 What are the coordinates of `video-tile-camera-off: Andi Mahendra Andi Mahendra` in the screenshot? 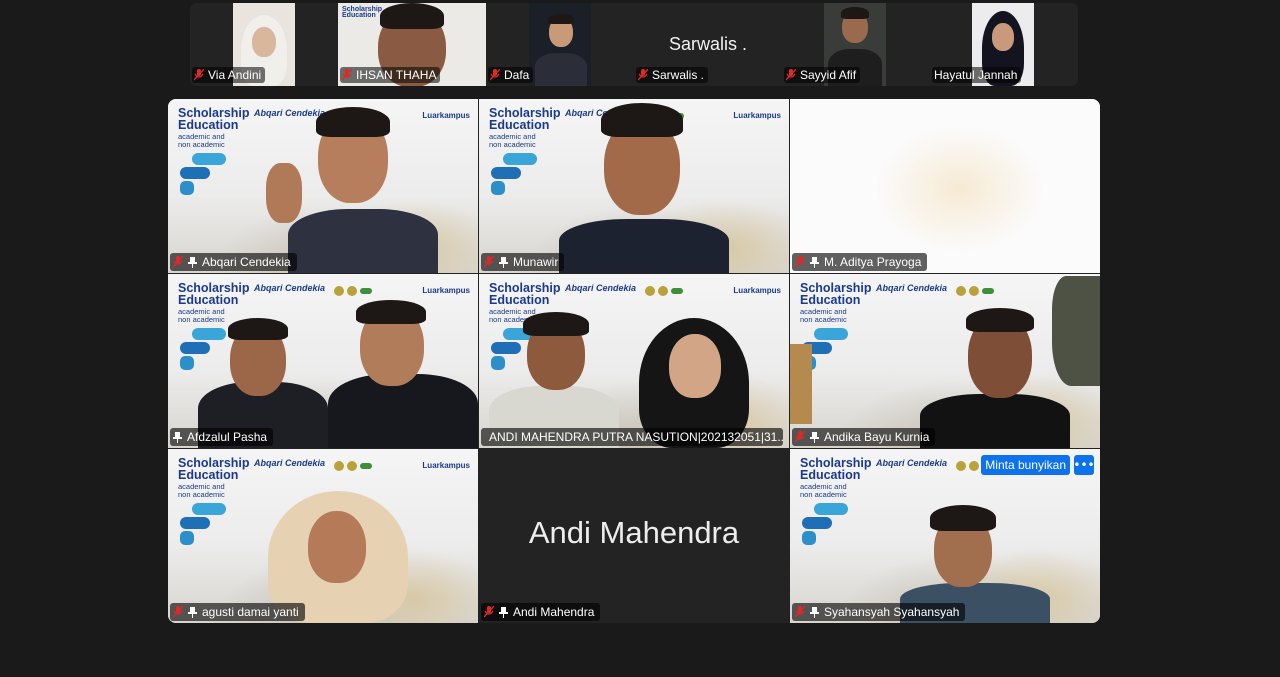 It's located at (634, 536).